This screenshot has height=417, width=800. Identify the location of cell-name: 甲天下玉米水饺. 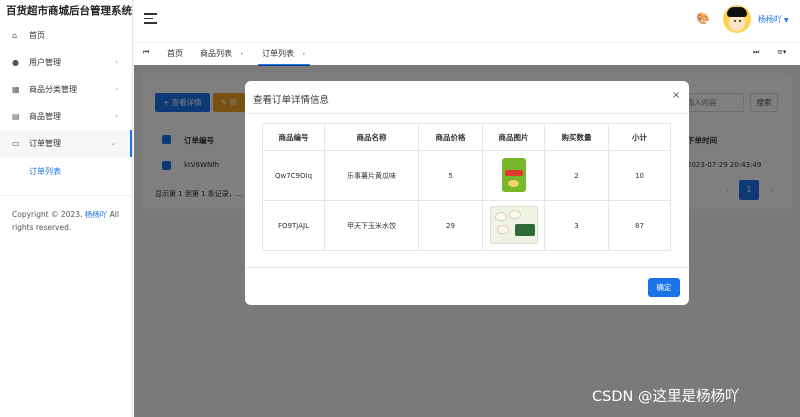
(371, 225).